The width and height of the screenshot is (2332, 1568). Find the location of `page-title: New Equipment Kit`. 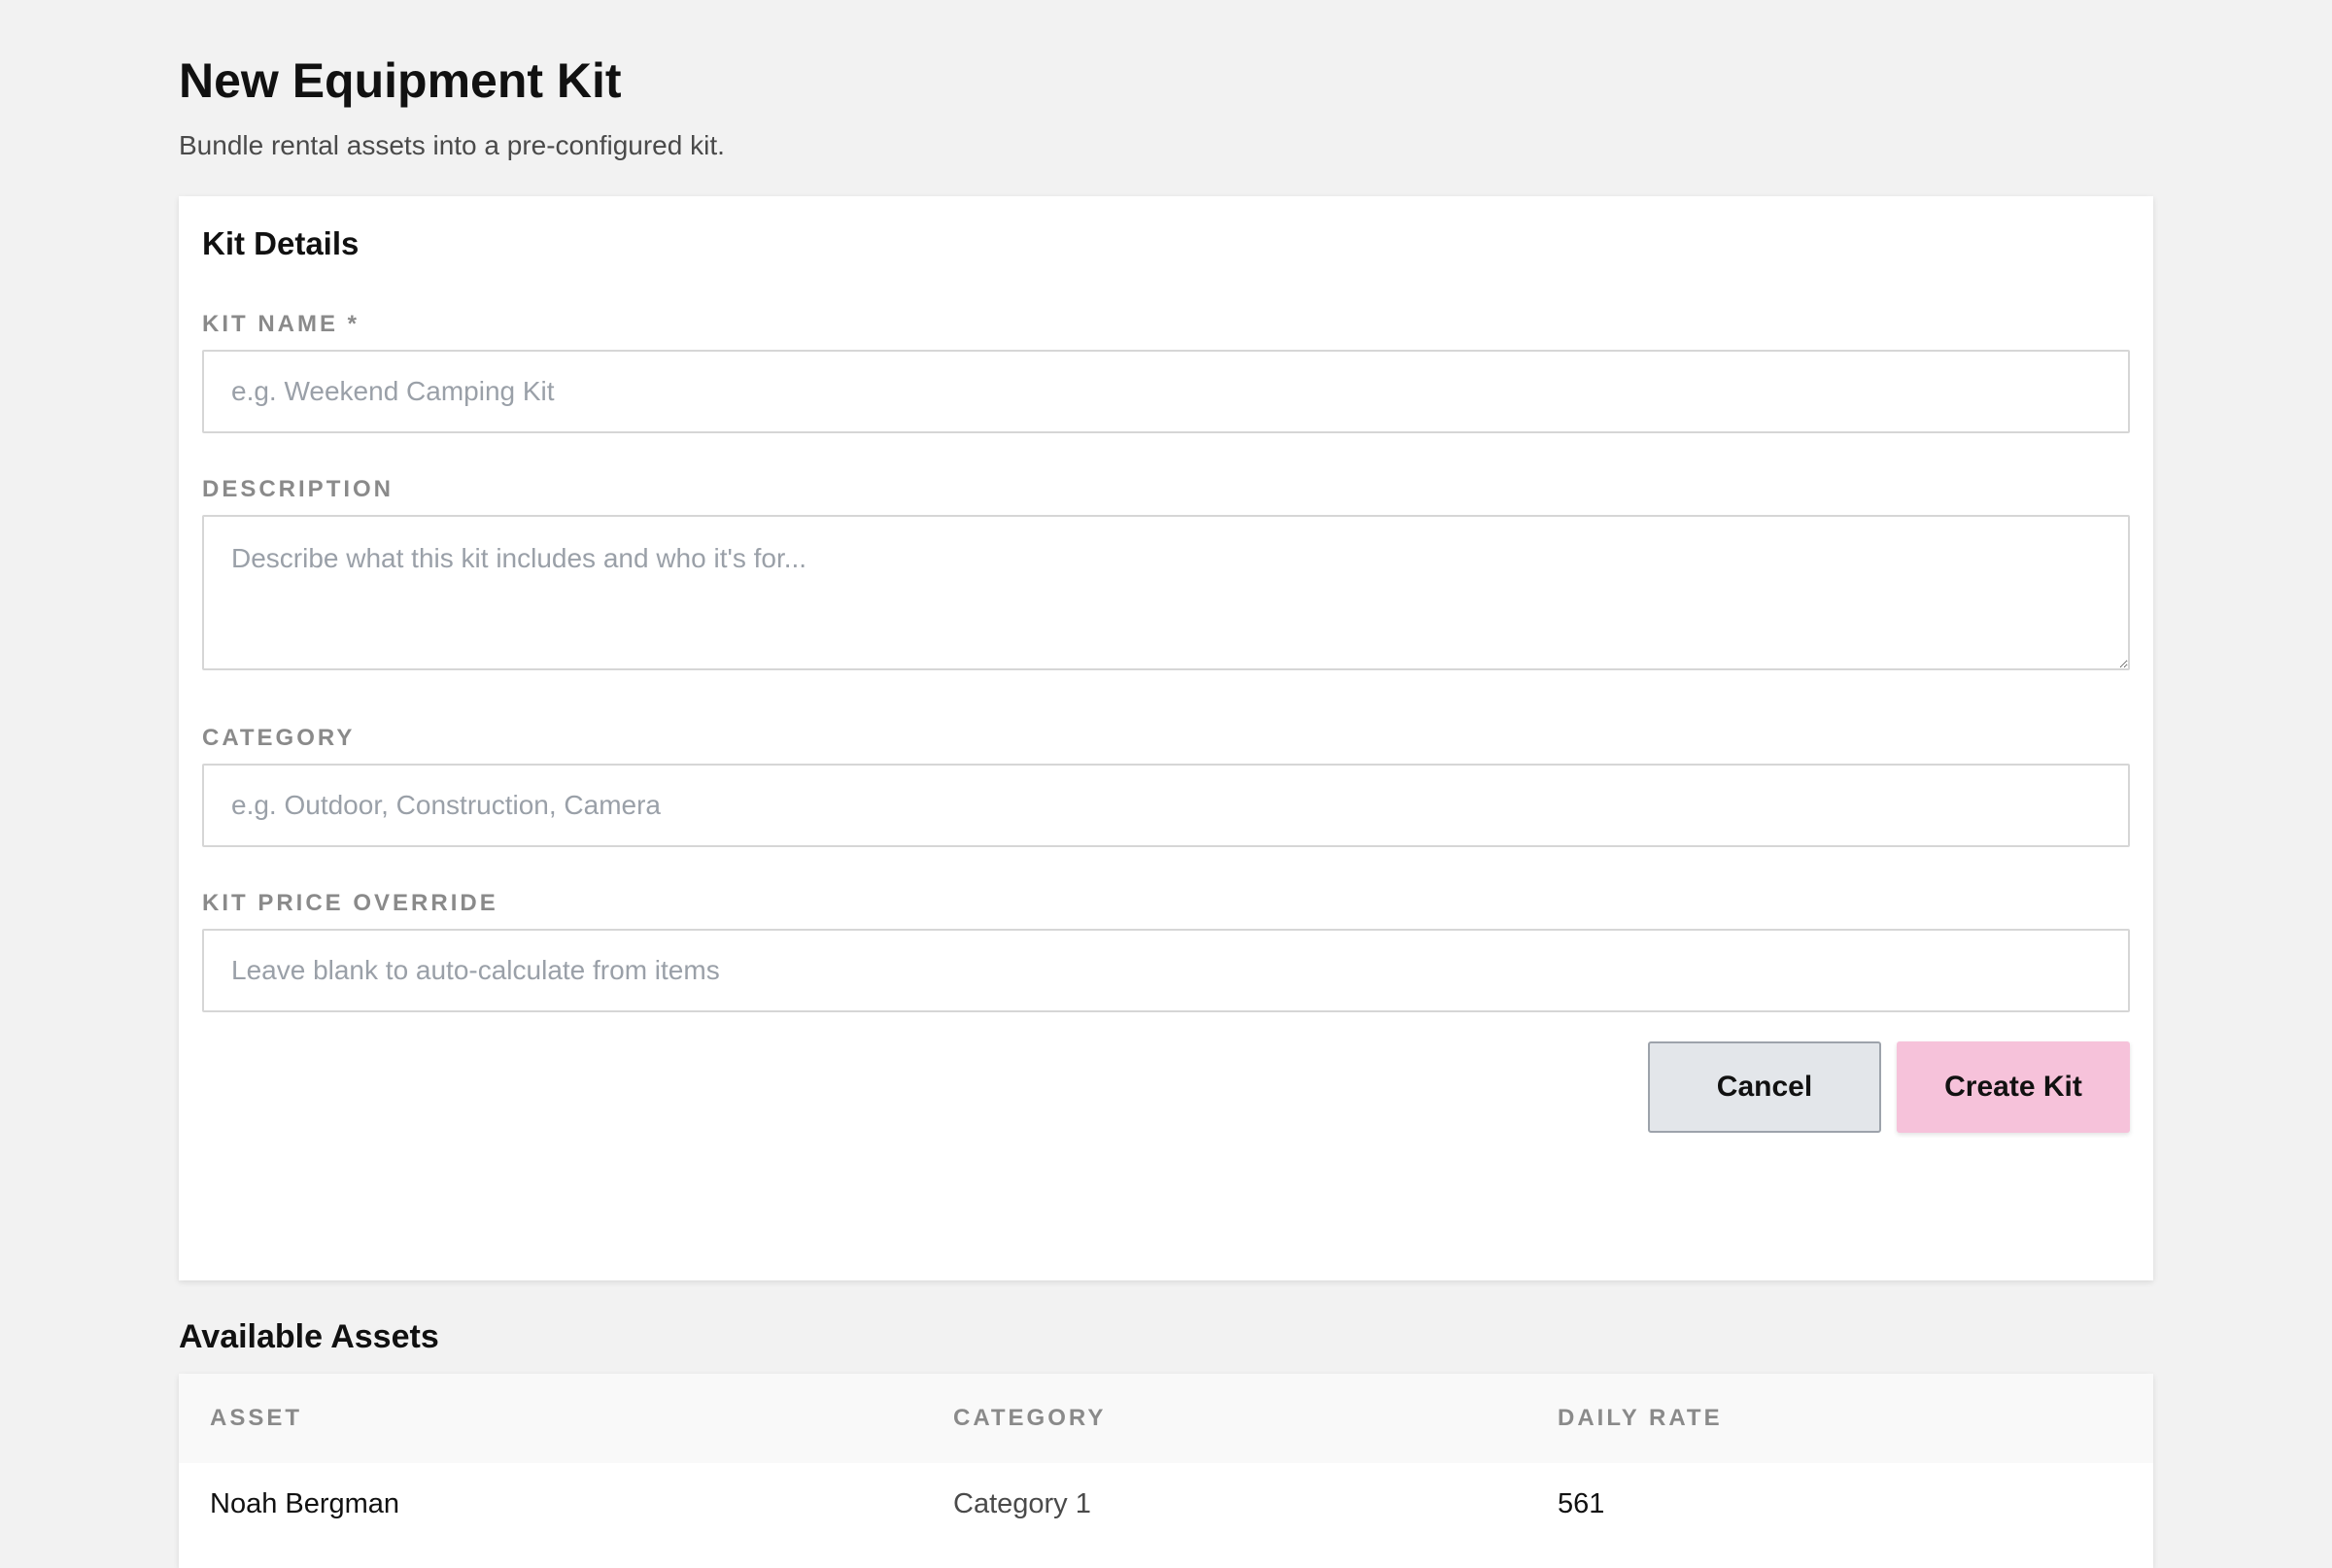

page-title: New Equipment Kit is located at coordinates (400, 80).